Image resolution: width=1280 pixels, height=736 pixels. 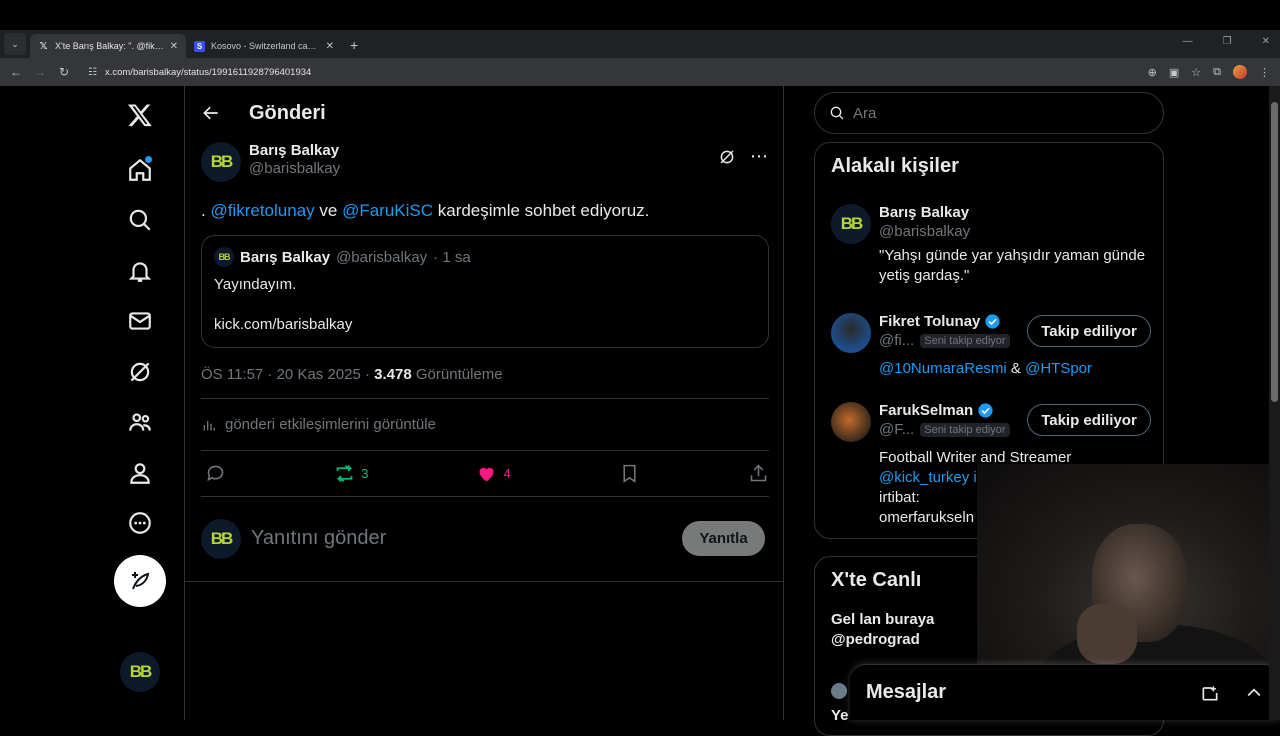 I want to click on post-timestamp: ÖS 11:57 · 20 Kas 2025 ·, so click(x=287, y=374).